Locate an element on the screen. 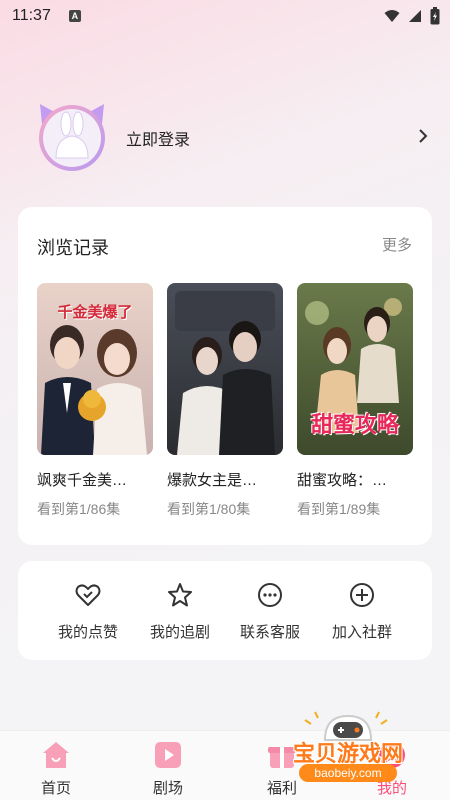 The height and width of the screenshot is (800, 450). login-label: 立即登录 is located at coordinates (158, 138).